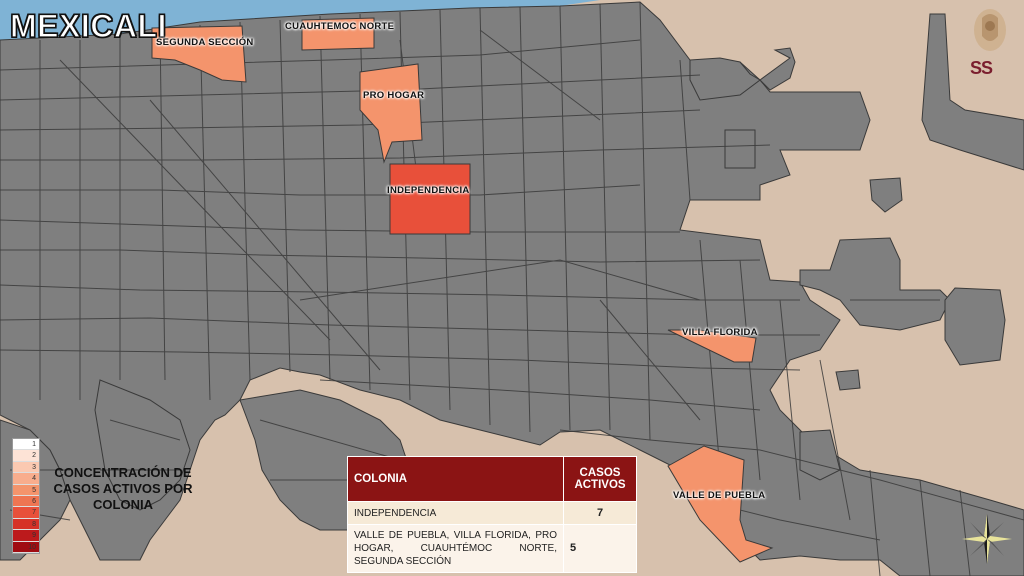  I want to click on map-title: MEXICALI, so click(88, 25).